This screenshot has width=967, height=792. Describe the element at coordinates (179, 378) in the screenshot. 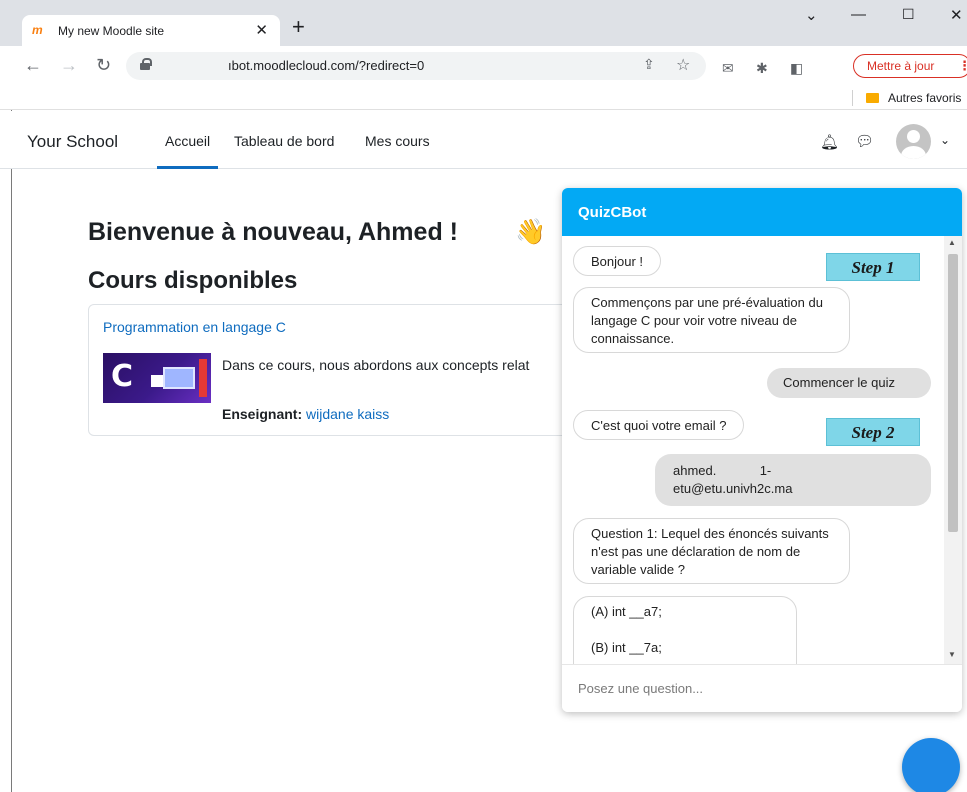

I see `course-image-screen` at that location.